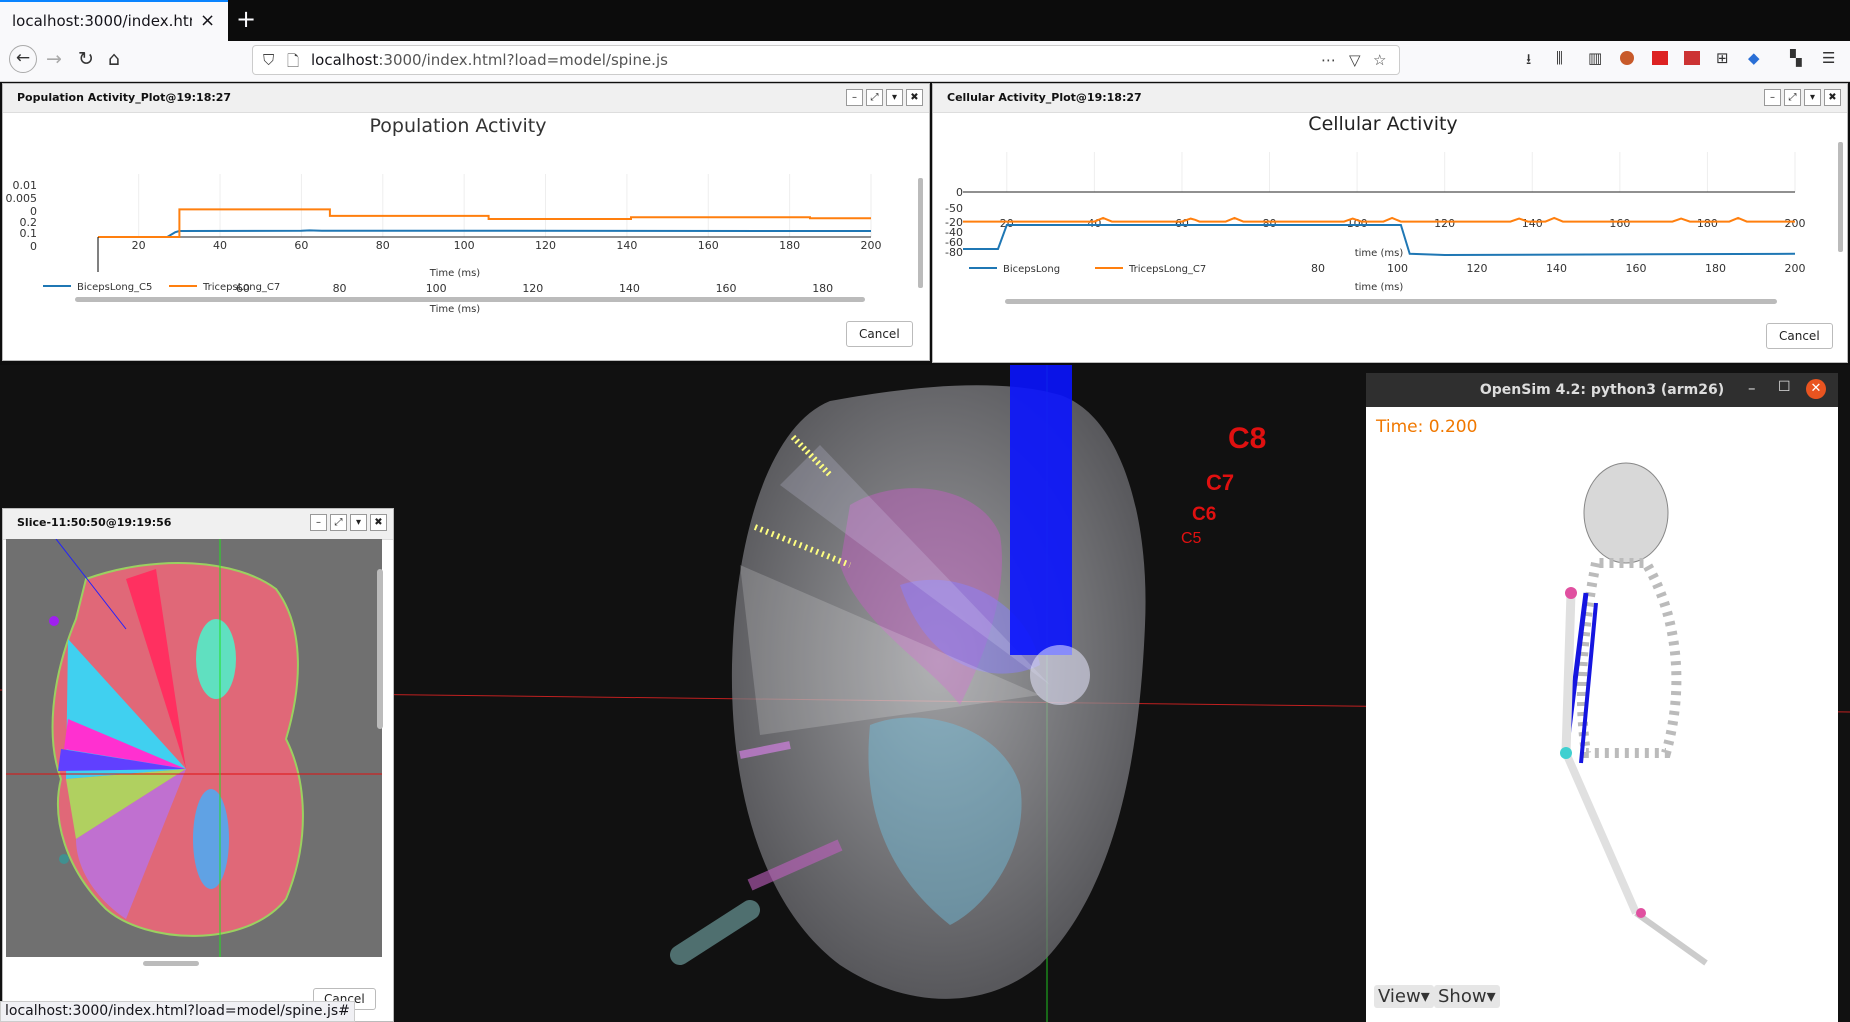  Describe the element at coordinates (485, 206) in the screenshot. I see `grid` at that location.